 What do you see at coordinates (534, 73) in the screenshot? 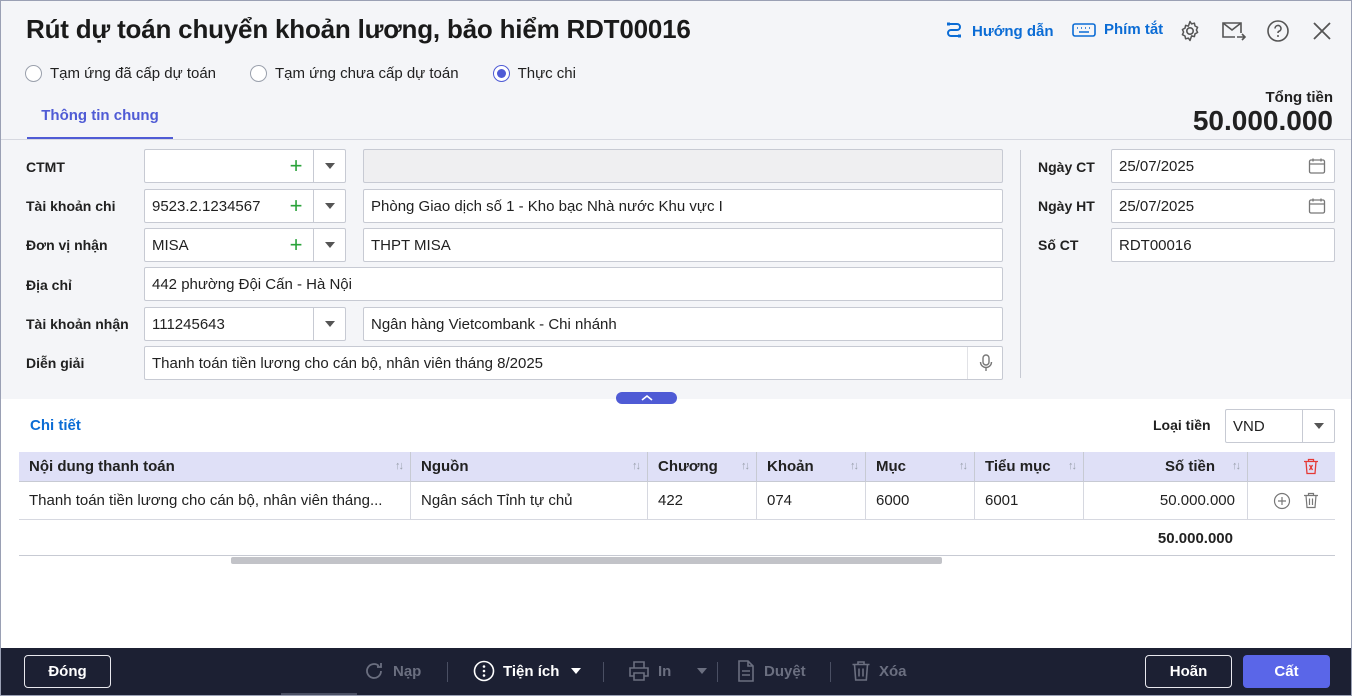
I see `radio-actual-expense: Thực chi` at bounding box center [534, 73].